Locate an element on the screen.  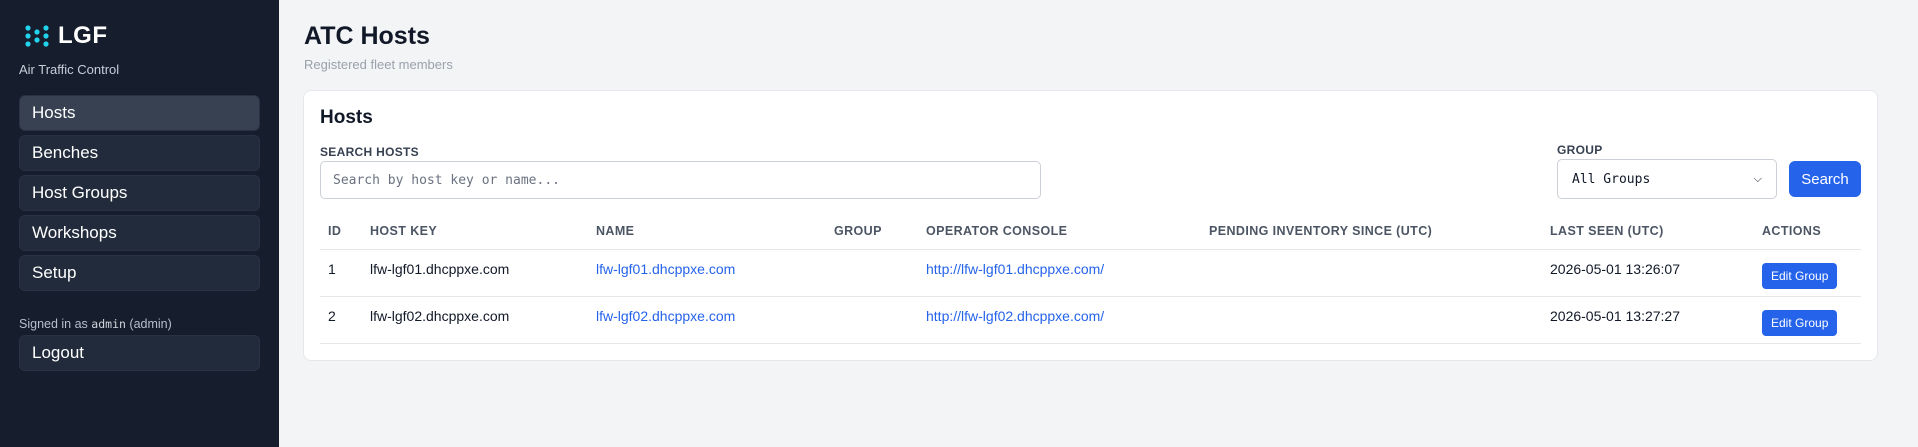
column-header-actions: ACTIONS is located at coordinates (1807, 231).